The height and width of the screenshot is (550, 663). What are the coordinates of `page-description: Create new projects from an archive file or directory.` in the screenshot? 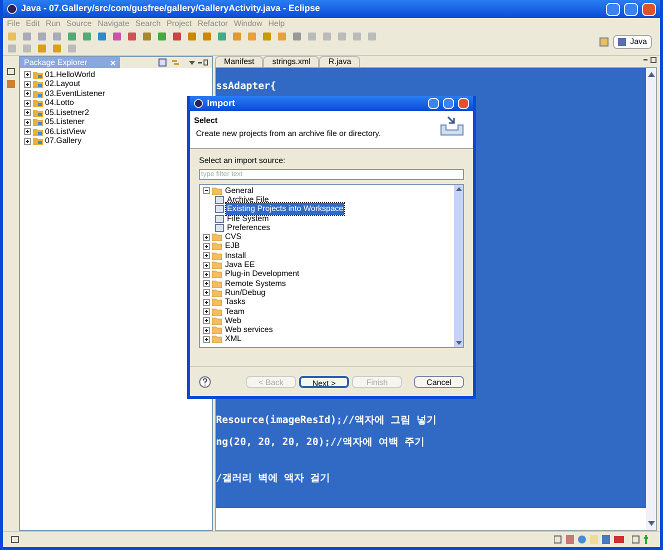 It's located at (288, 134).